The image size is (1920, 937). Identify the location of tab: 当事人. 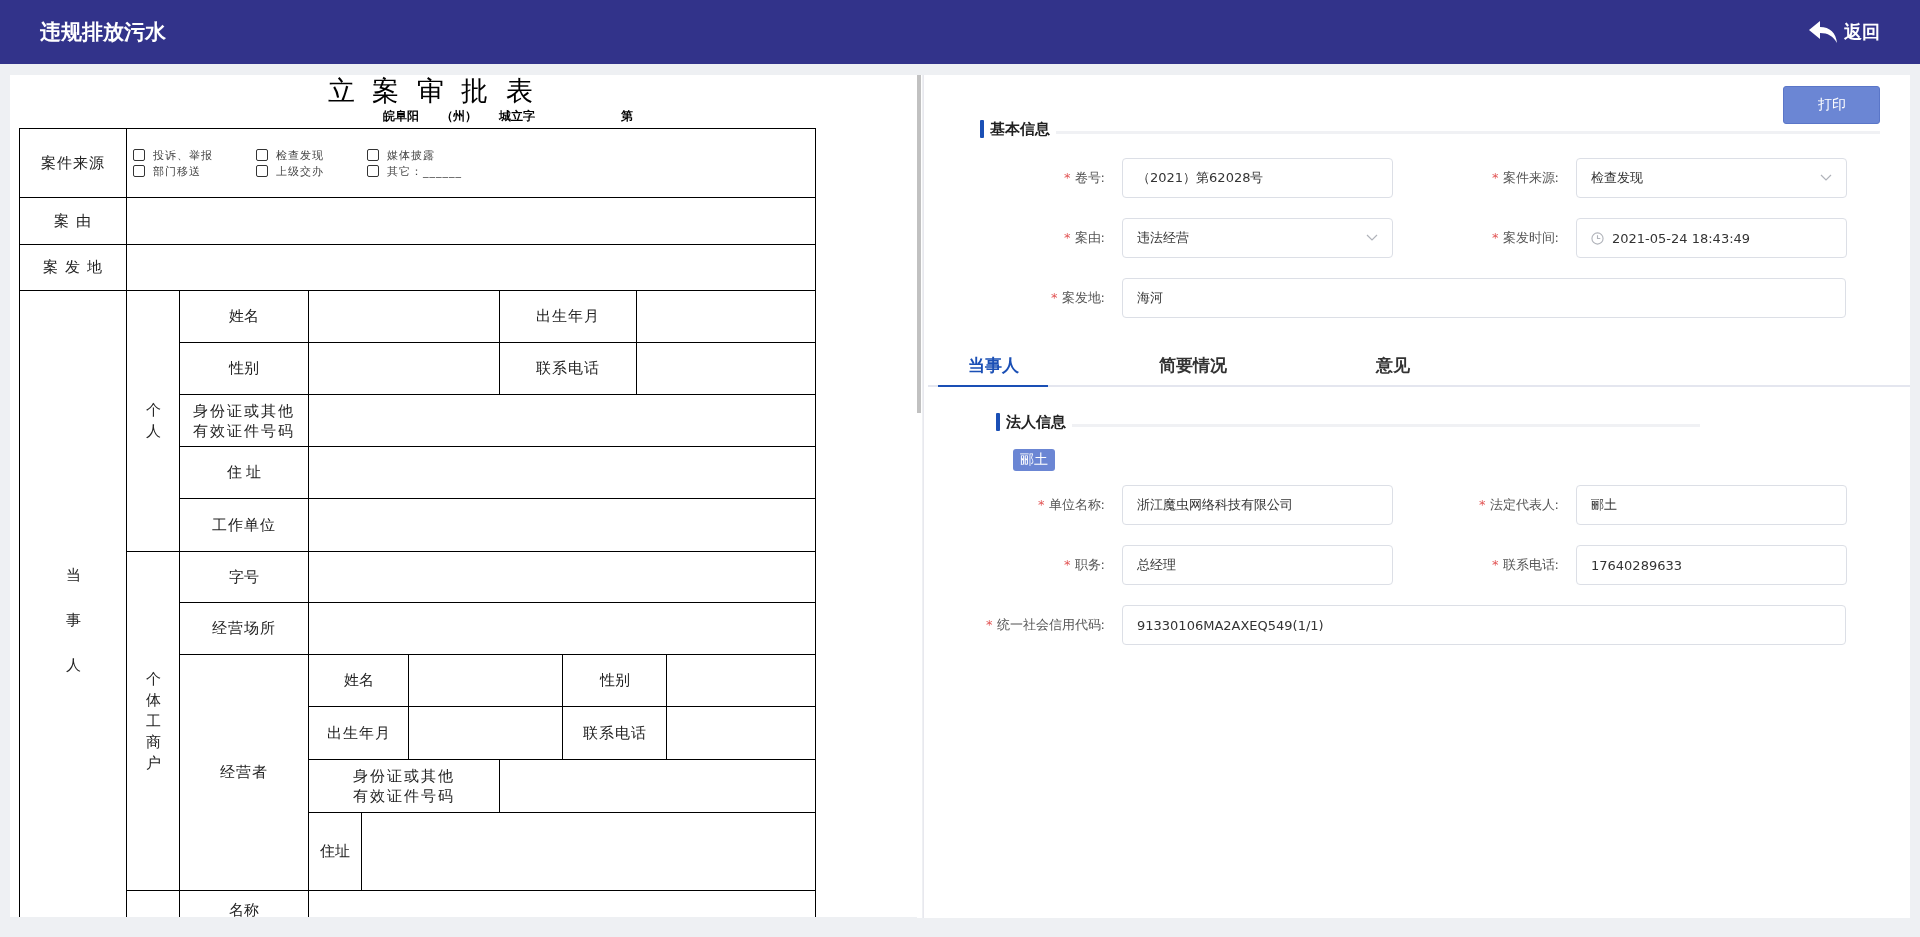
(993, 366).